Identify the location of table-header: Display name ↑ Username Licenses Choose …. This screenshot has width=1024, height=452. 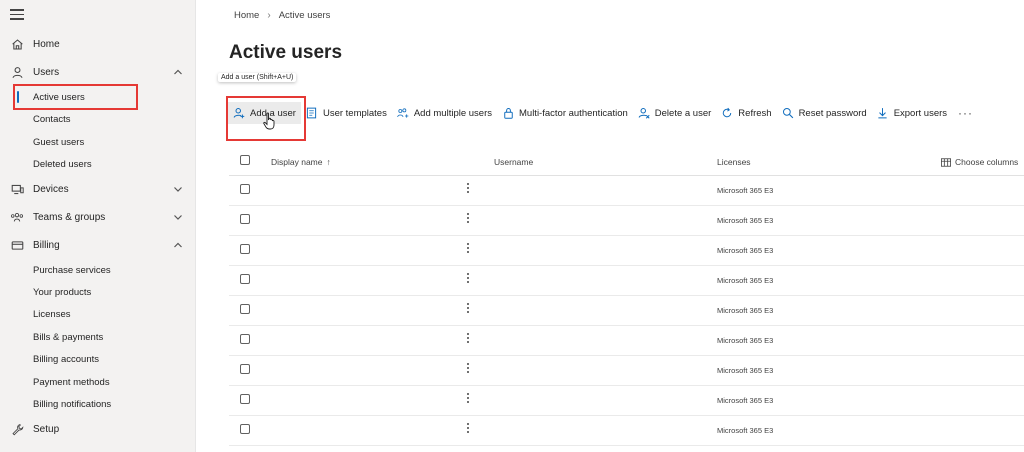
(626, 163).